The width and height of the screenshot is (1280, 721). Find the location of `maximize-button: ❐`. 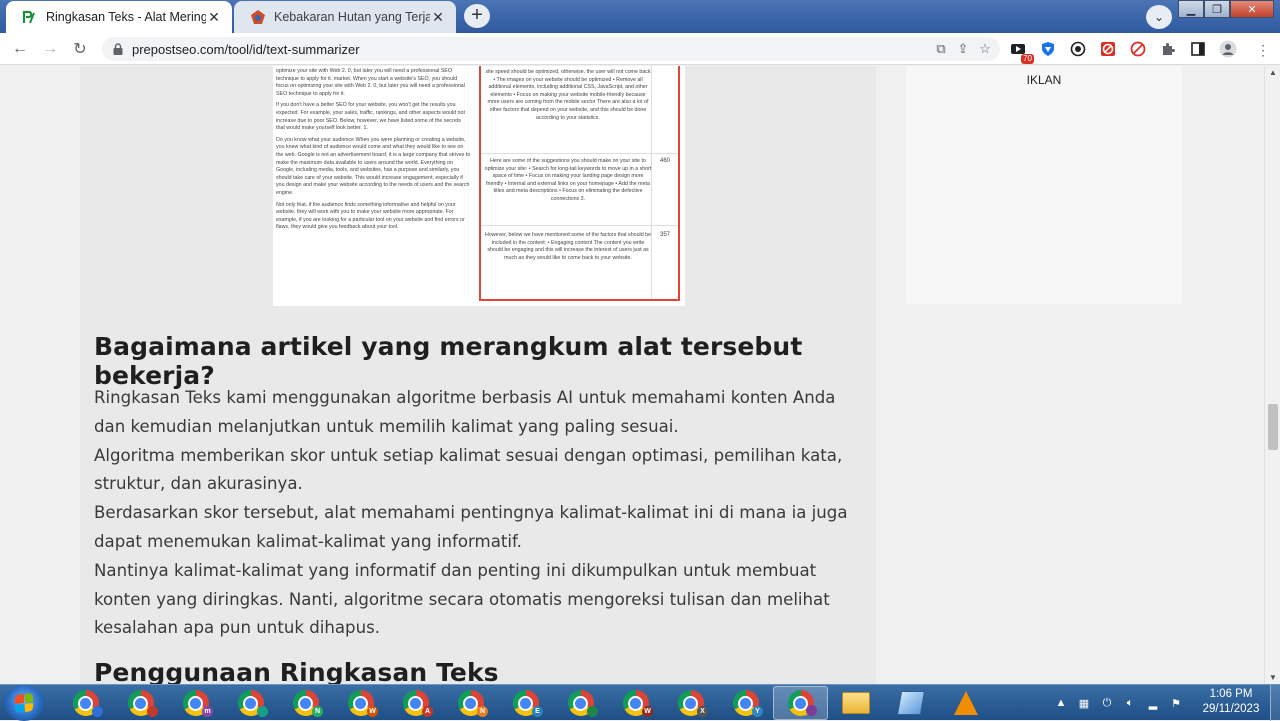

maximize-button: ❐ is located at coordinates (1217, 9).